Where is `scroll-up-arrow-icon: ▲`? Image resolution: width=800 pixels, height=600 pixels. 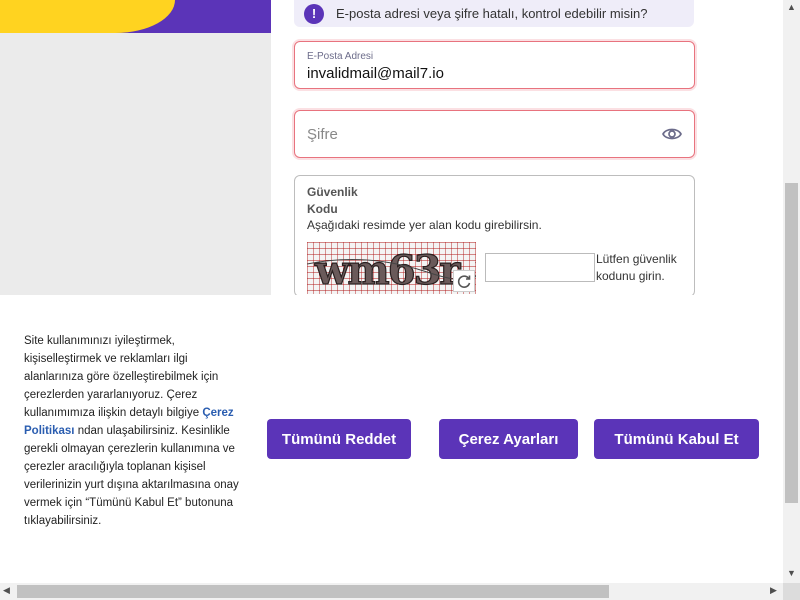 scroll-up-arrow-icon: ▲ is located at coordinates (791, 7).